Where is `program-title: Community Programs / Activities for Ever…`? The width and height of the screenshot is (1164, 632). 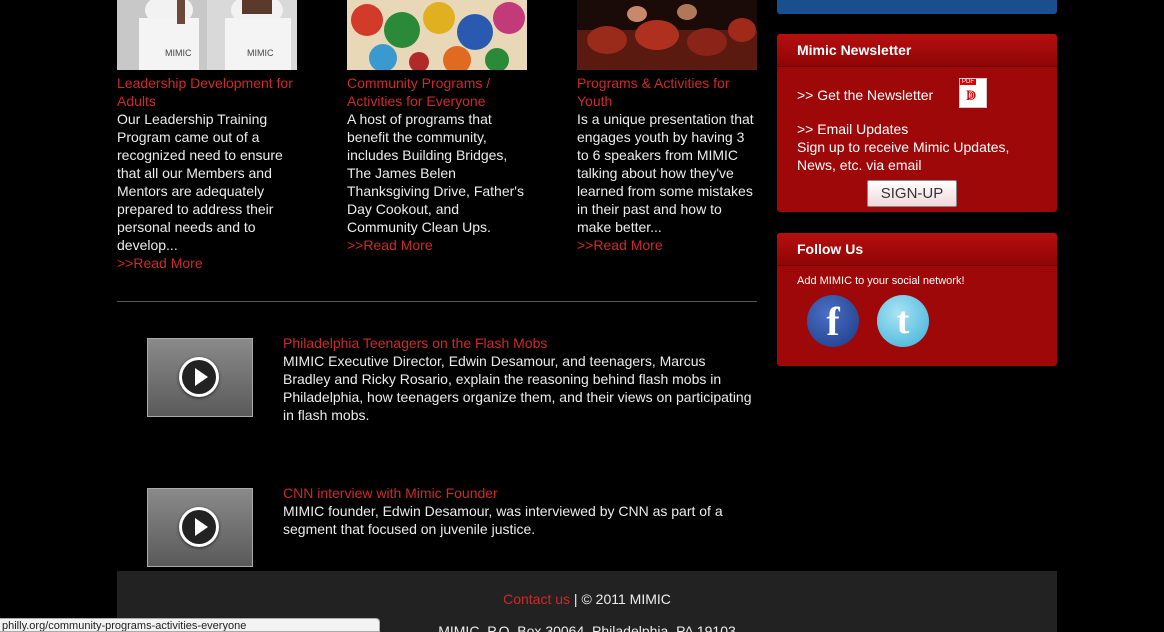
program-title: Community Programs / Activities for Ever… is located at coordinates (437, 92).